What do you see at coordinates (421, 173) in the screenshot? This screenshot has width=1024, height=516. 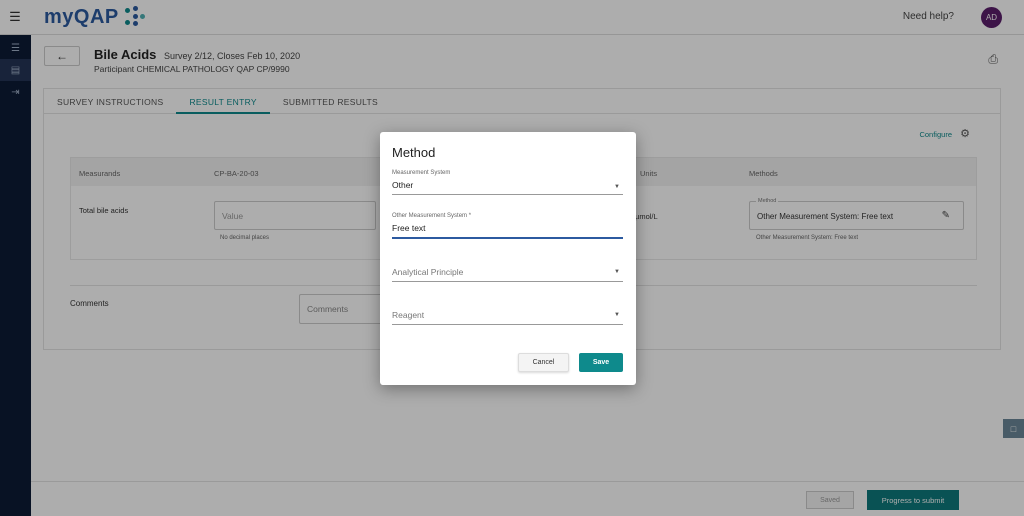 I see `measurement-system-label: Measurement System` at bounding box center [421, 173].